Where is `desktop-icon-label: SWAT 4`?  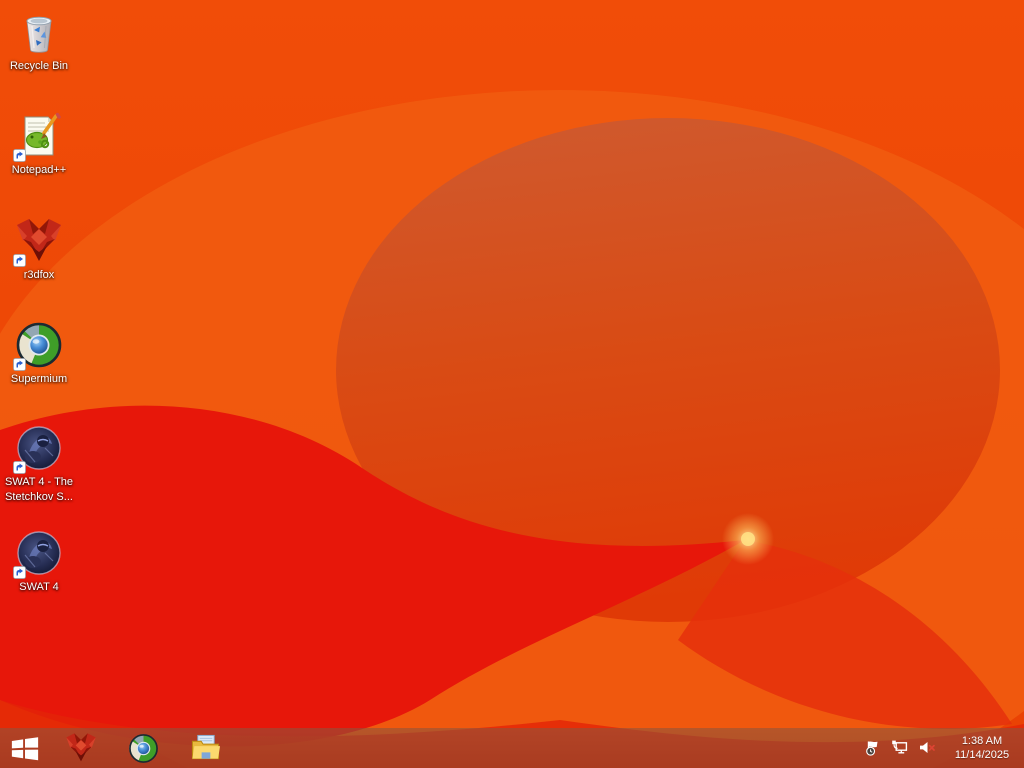 desktop-icon-label: SWAT 4 is located at coordinates (39, 587).